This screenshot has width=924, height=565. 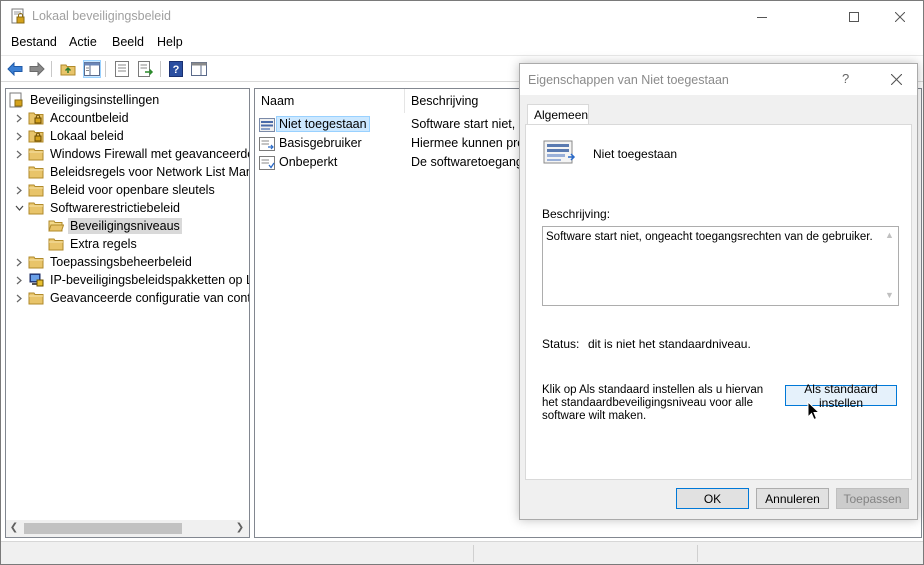 I want to click on tree-item-label: Windows Firewall met geavanceerde b, so click(x=150, y=154).